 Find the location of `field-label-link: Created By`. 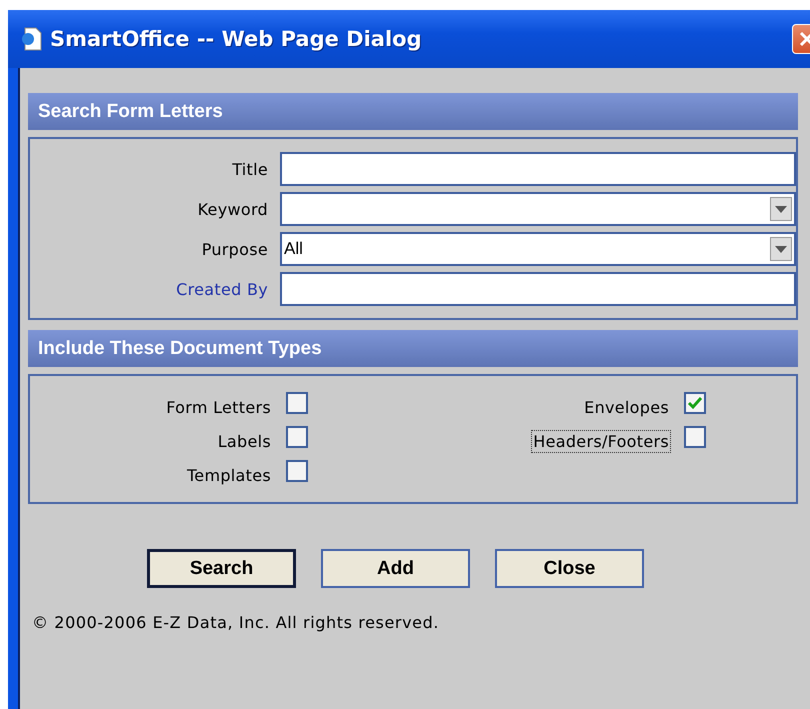

field-label-link: Created By is located at coordinates (149, 289).